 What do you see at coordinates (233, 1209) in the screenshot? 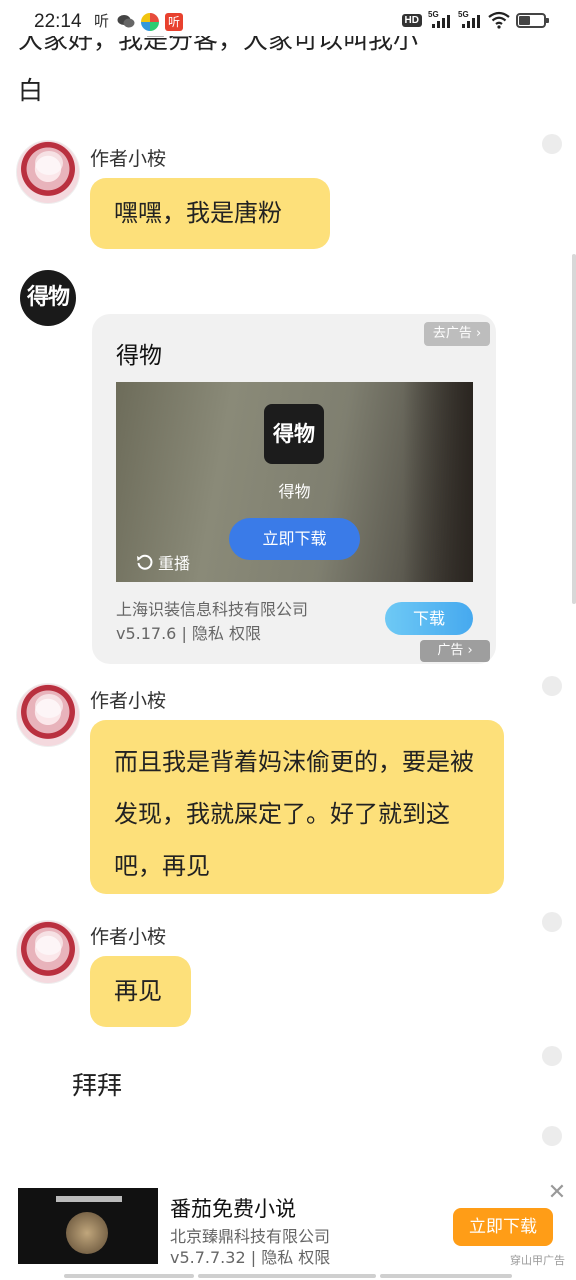
I see `banner-ad-title: 番茄免费小说` at bounding box center [233, 1209].